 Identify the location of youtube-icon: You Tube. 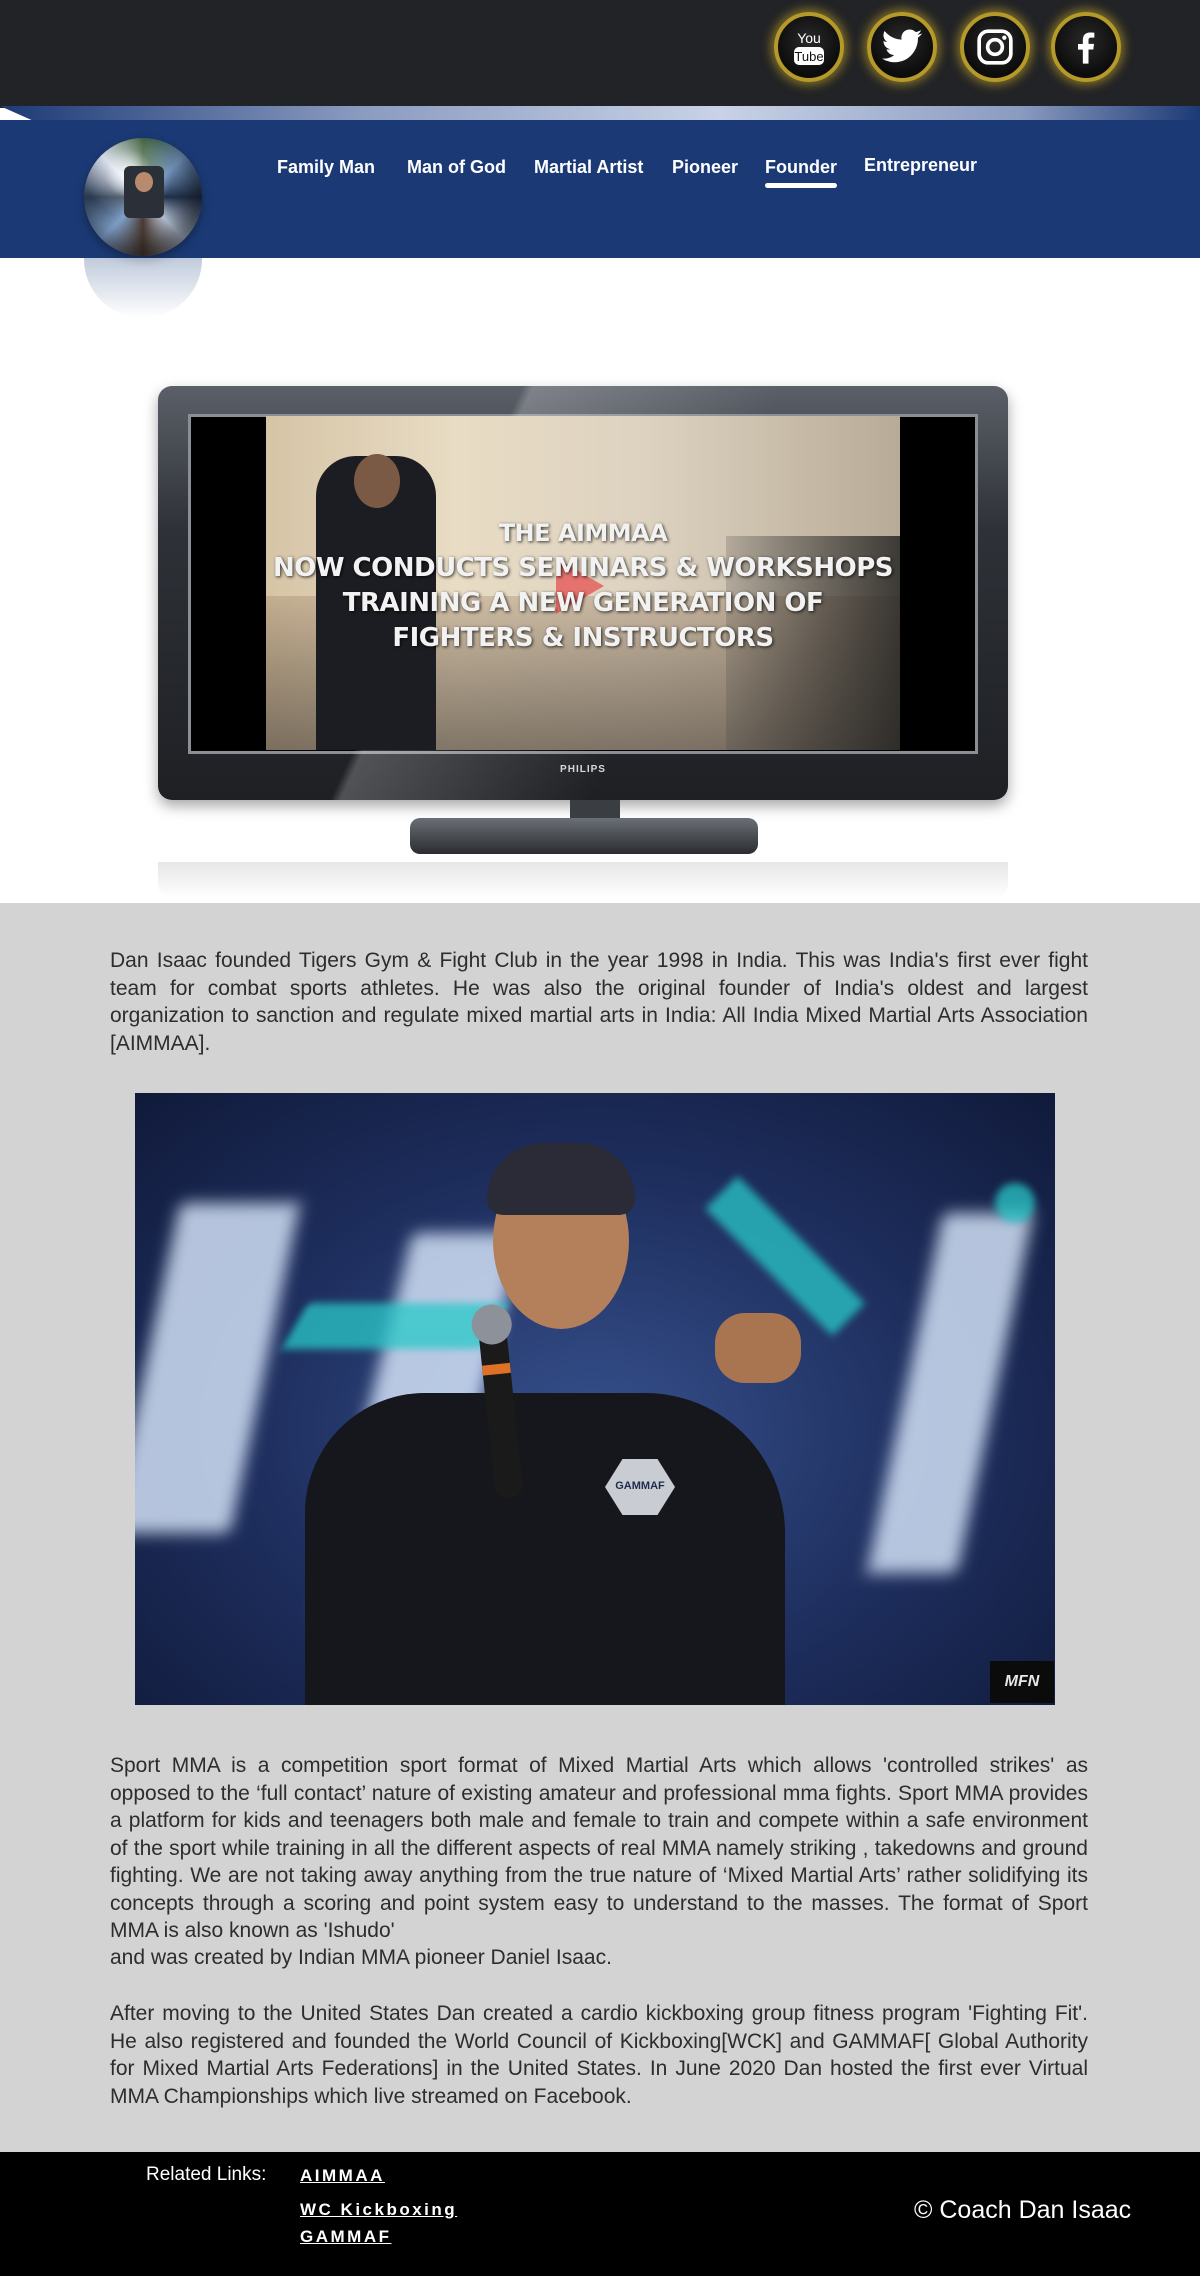
(809, 47).